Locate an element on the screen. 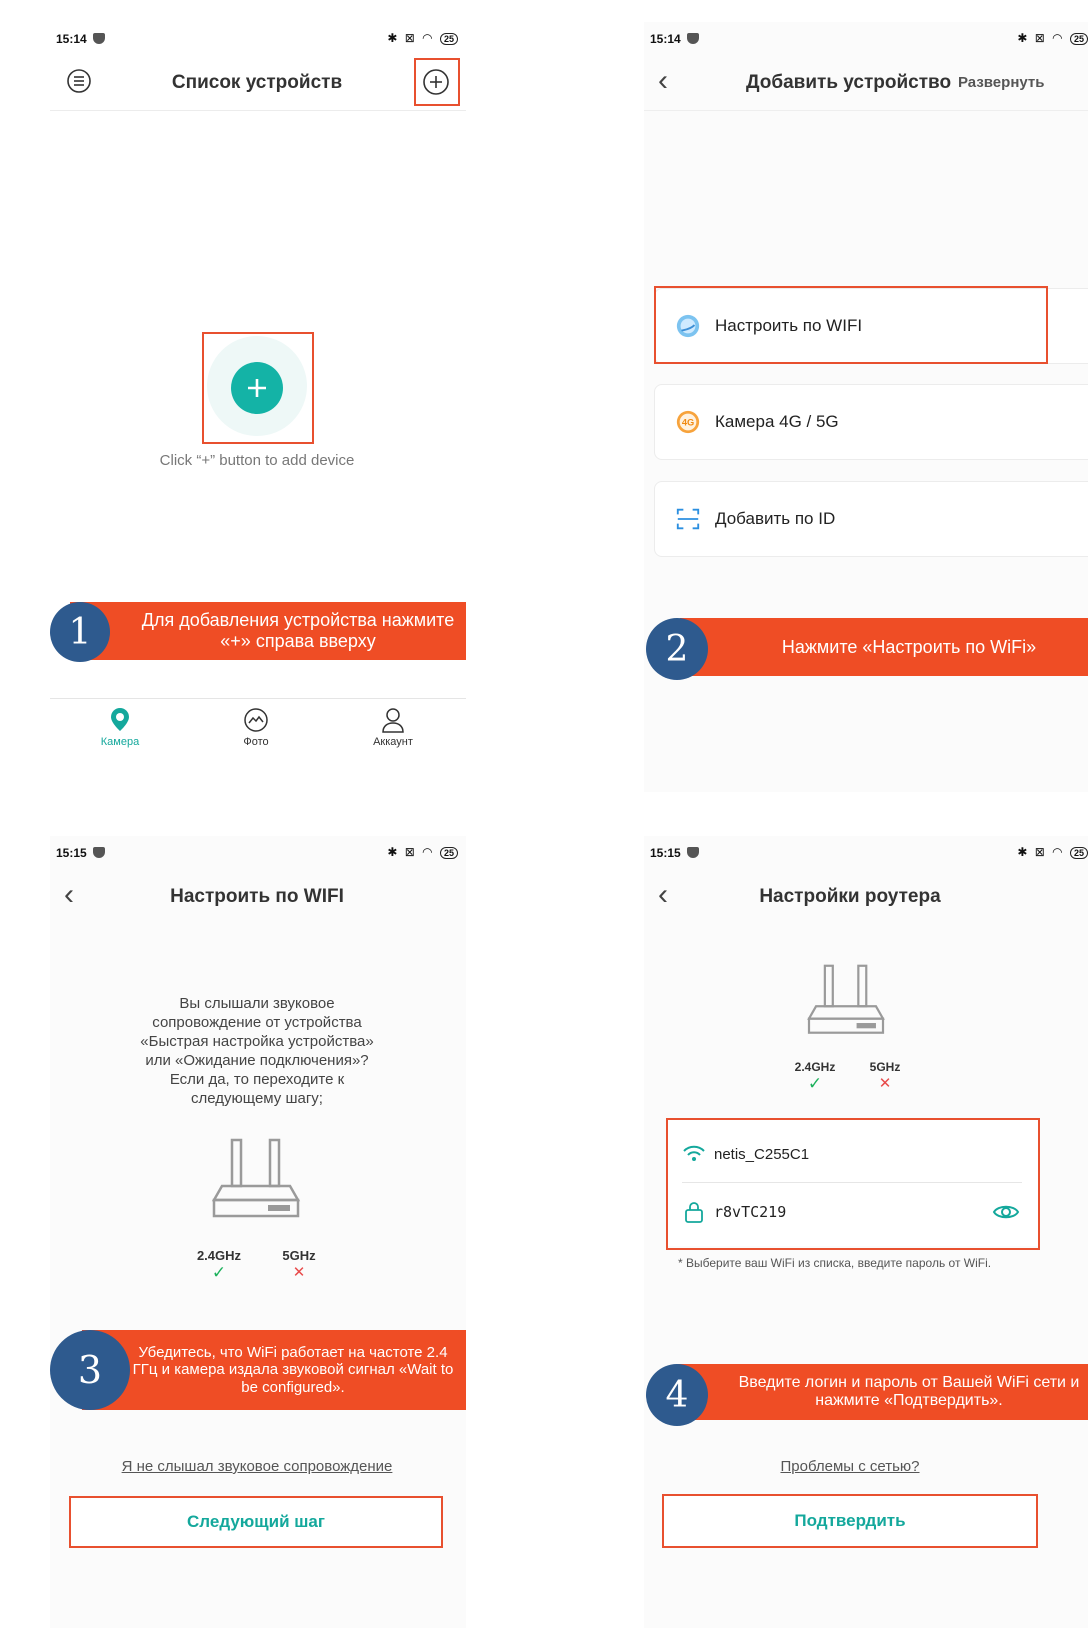 The height and width of the screenshot is (1628, 1088). confirm-button: Подтвердить is located at coordinates (850, 1521).